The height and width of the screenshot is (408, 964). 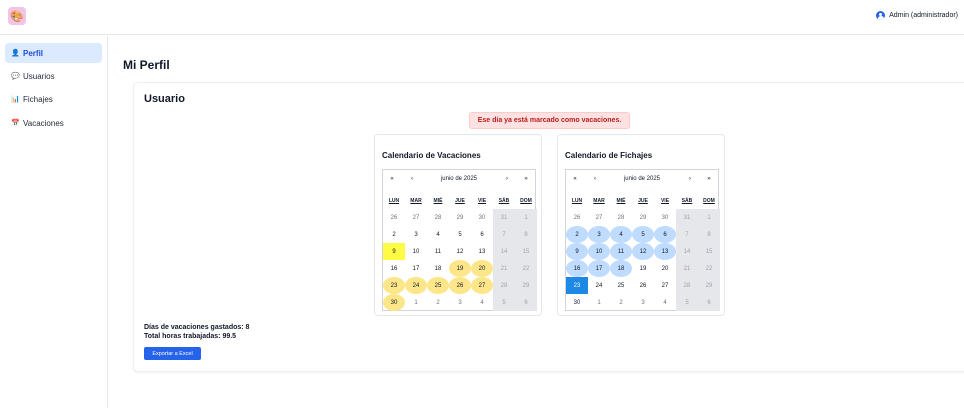 I want to click on app-logo-icon: 🎨, so click(x=17, y=16).